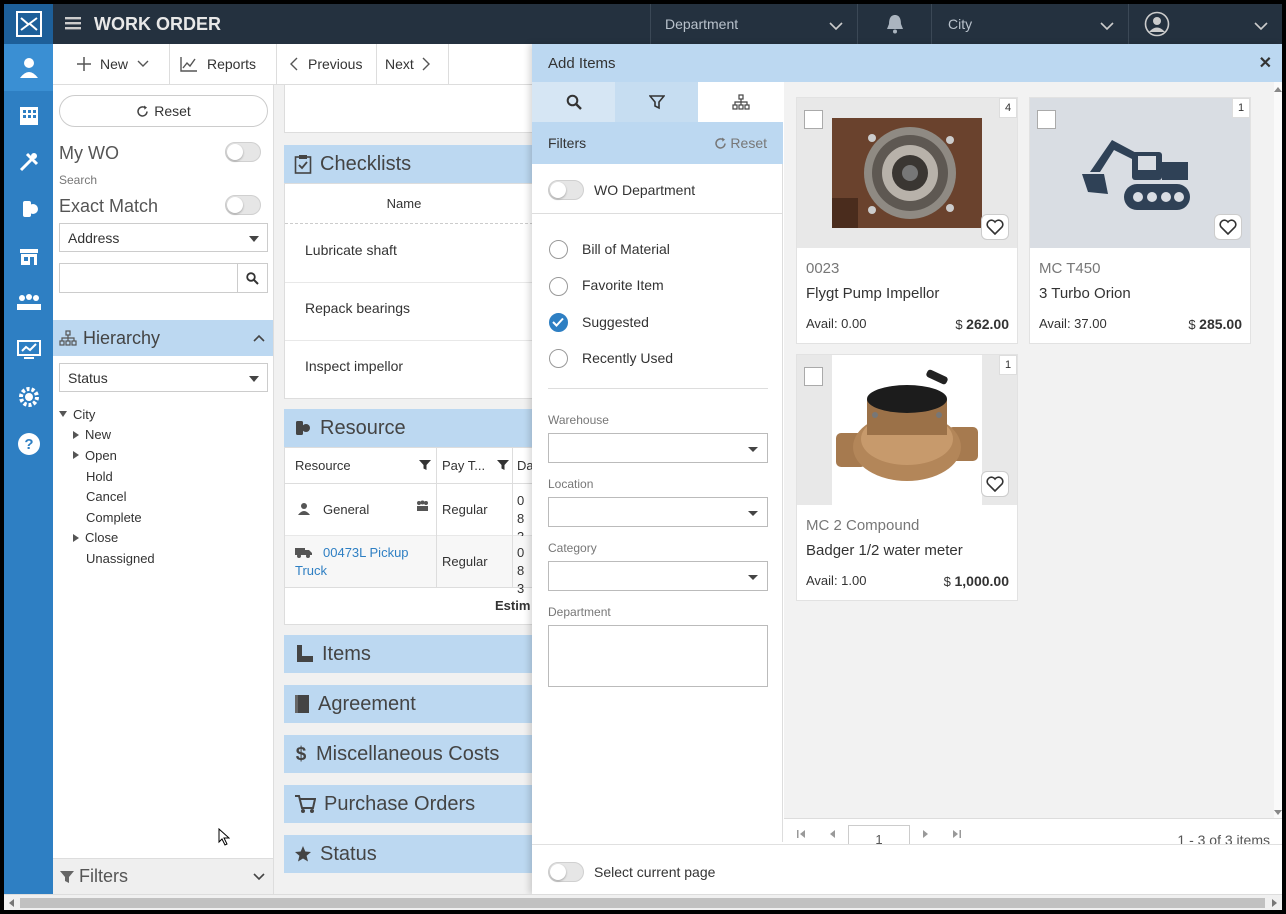  What do you see at coordinates (149, 278) in the screenshot?
I see `search-input` at bounding box center [149, 278].